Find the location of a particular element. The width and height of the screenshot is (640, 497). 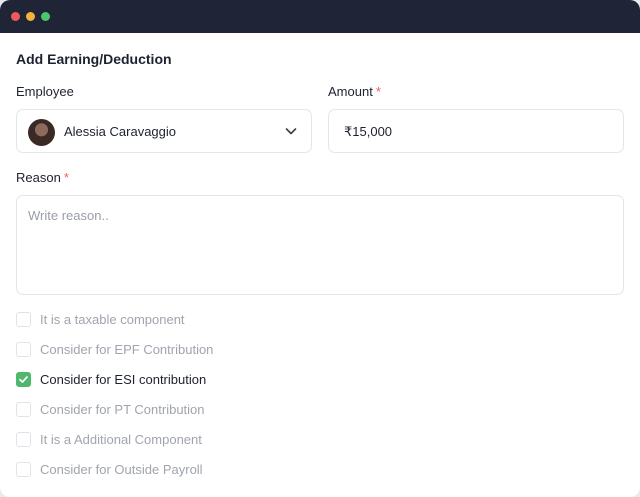

avatar is located at coordinates (41, 132).